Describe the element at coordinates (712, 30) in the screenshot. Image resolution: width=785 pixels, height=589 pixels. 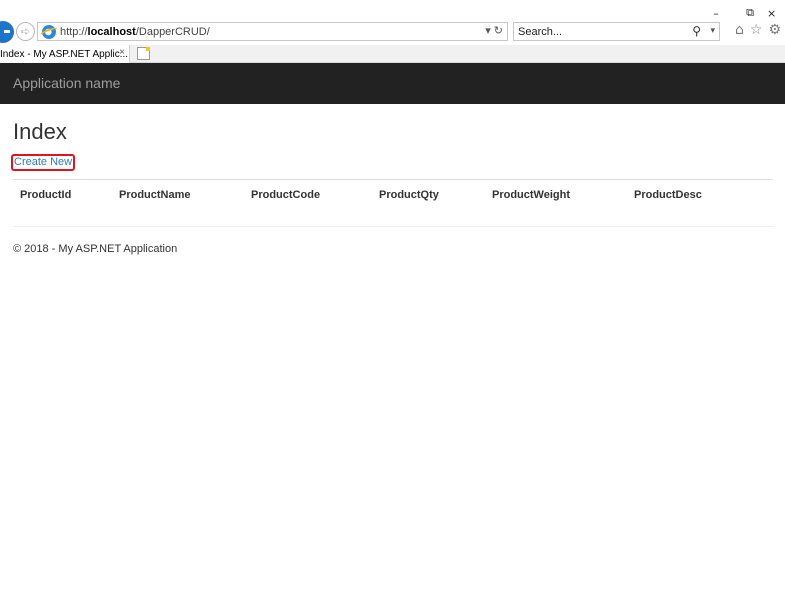
I see `chevron-down-icon: ▾` at that location.